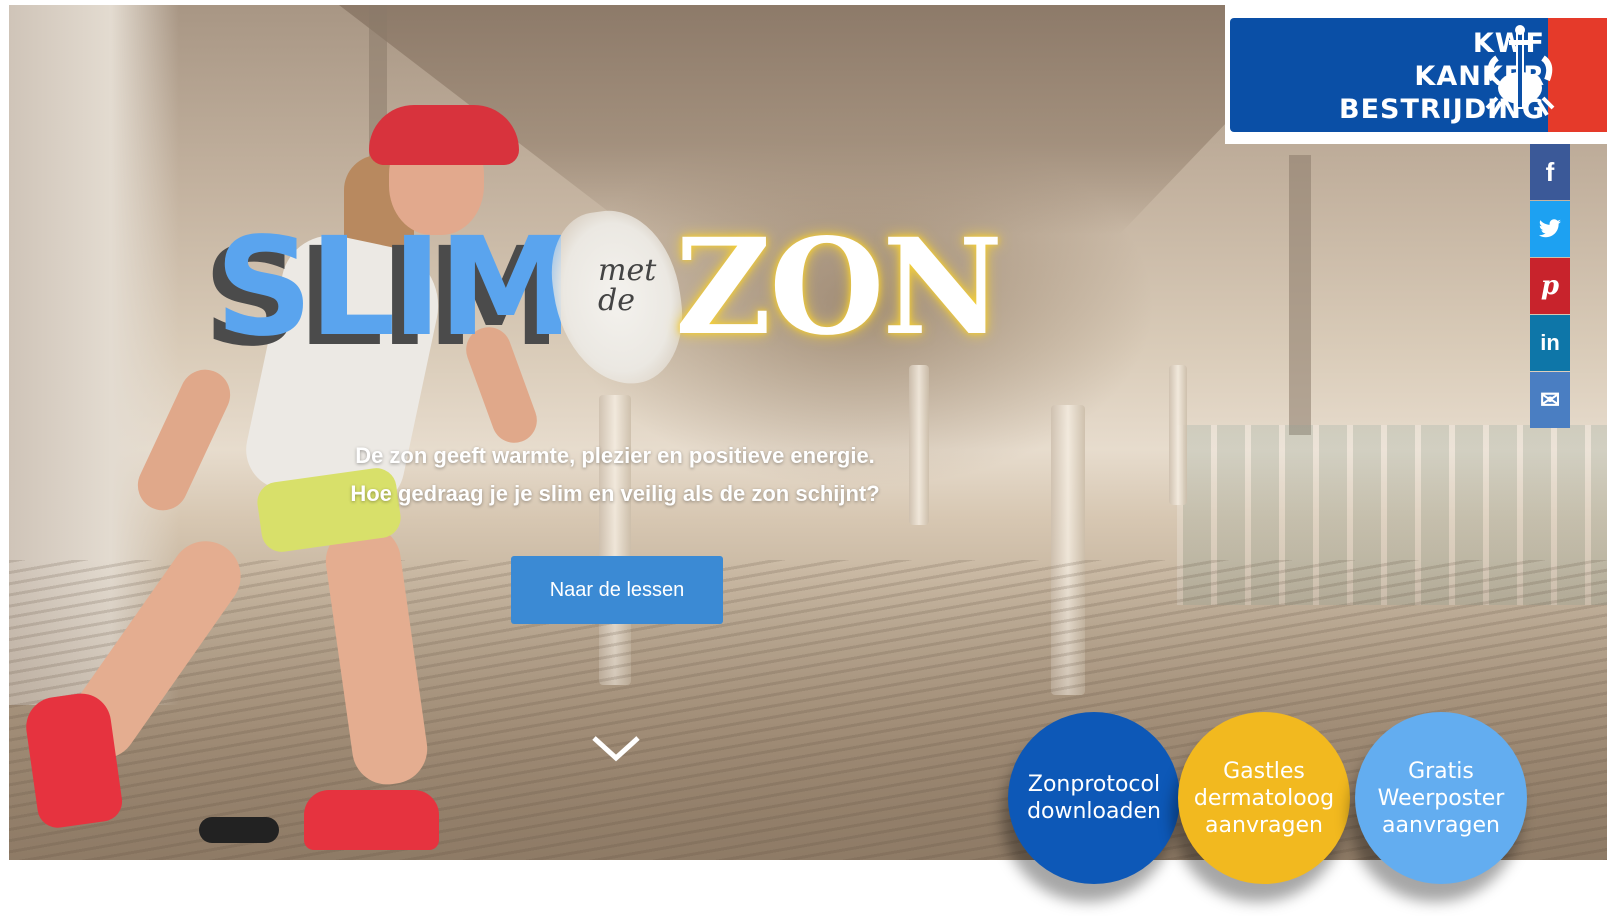 The image size is (1607, 916). Describe the element at coordinates (1520, 71) in the screenshot. I see `crab-sword-emblem-icon` at that location.